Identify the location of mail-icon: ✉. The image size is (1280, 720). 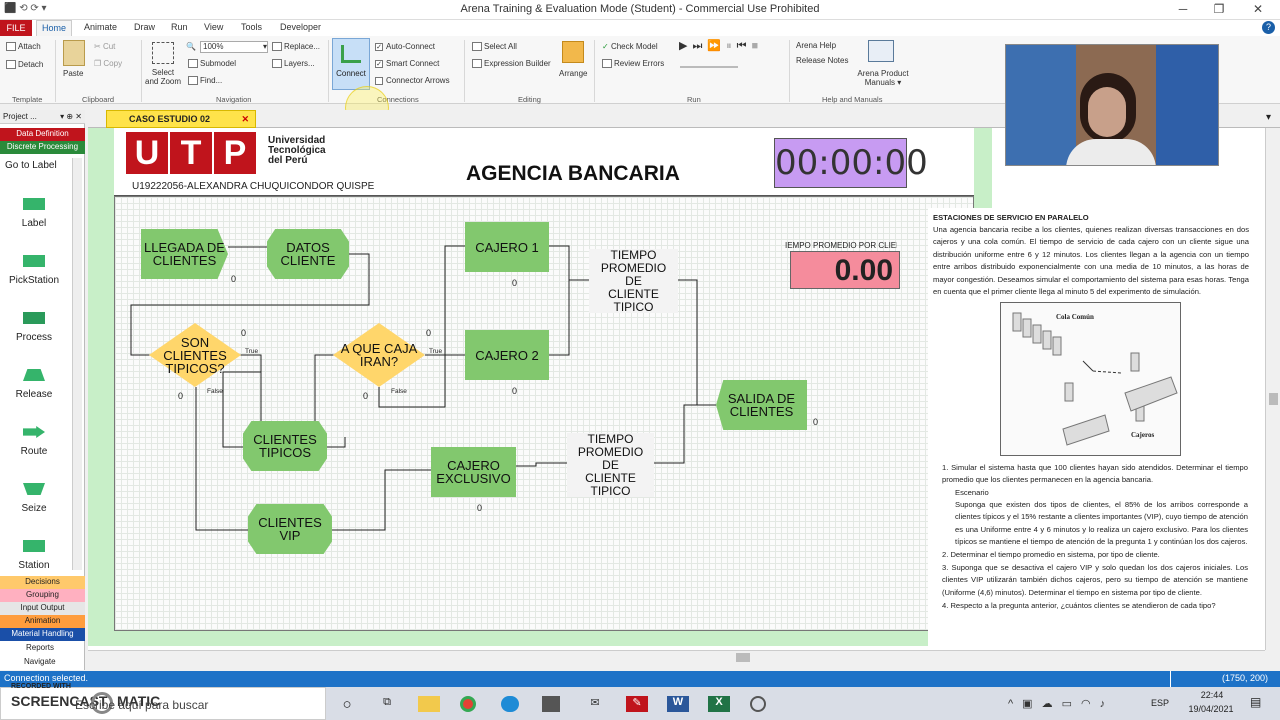
(595, 704).